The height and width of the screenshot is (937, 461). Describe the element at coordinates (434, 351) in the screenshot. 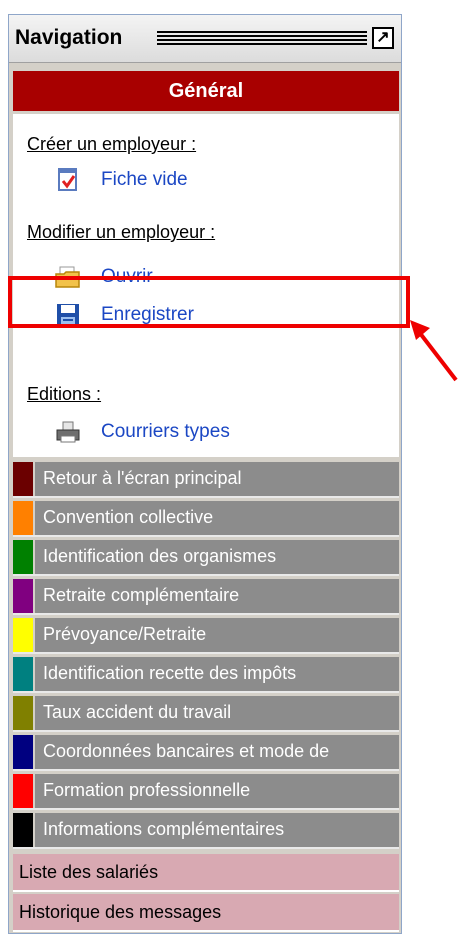

I see `pointer-arrow-icon` at that location.